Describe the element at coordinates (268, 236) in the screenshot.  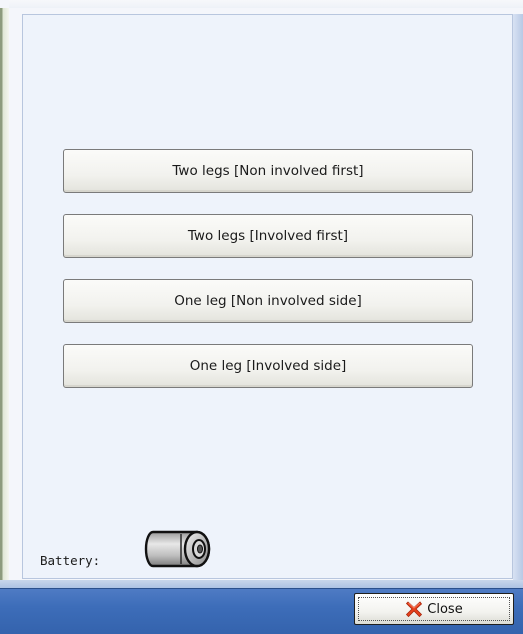
I see `two-legs-involved-first-button: Two legs [Involved first]` at that location.